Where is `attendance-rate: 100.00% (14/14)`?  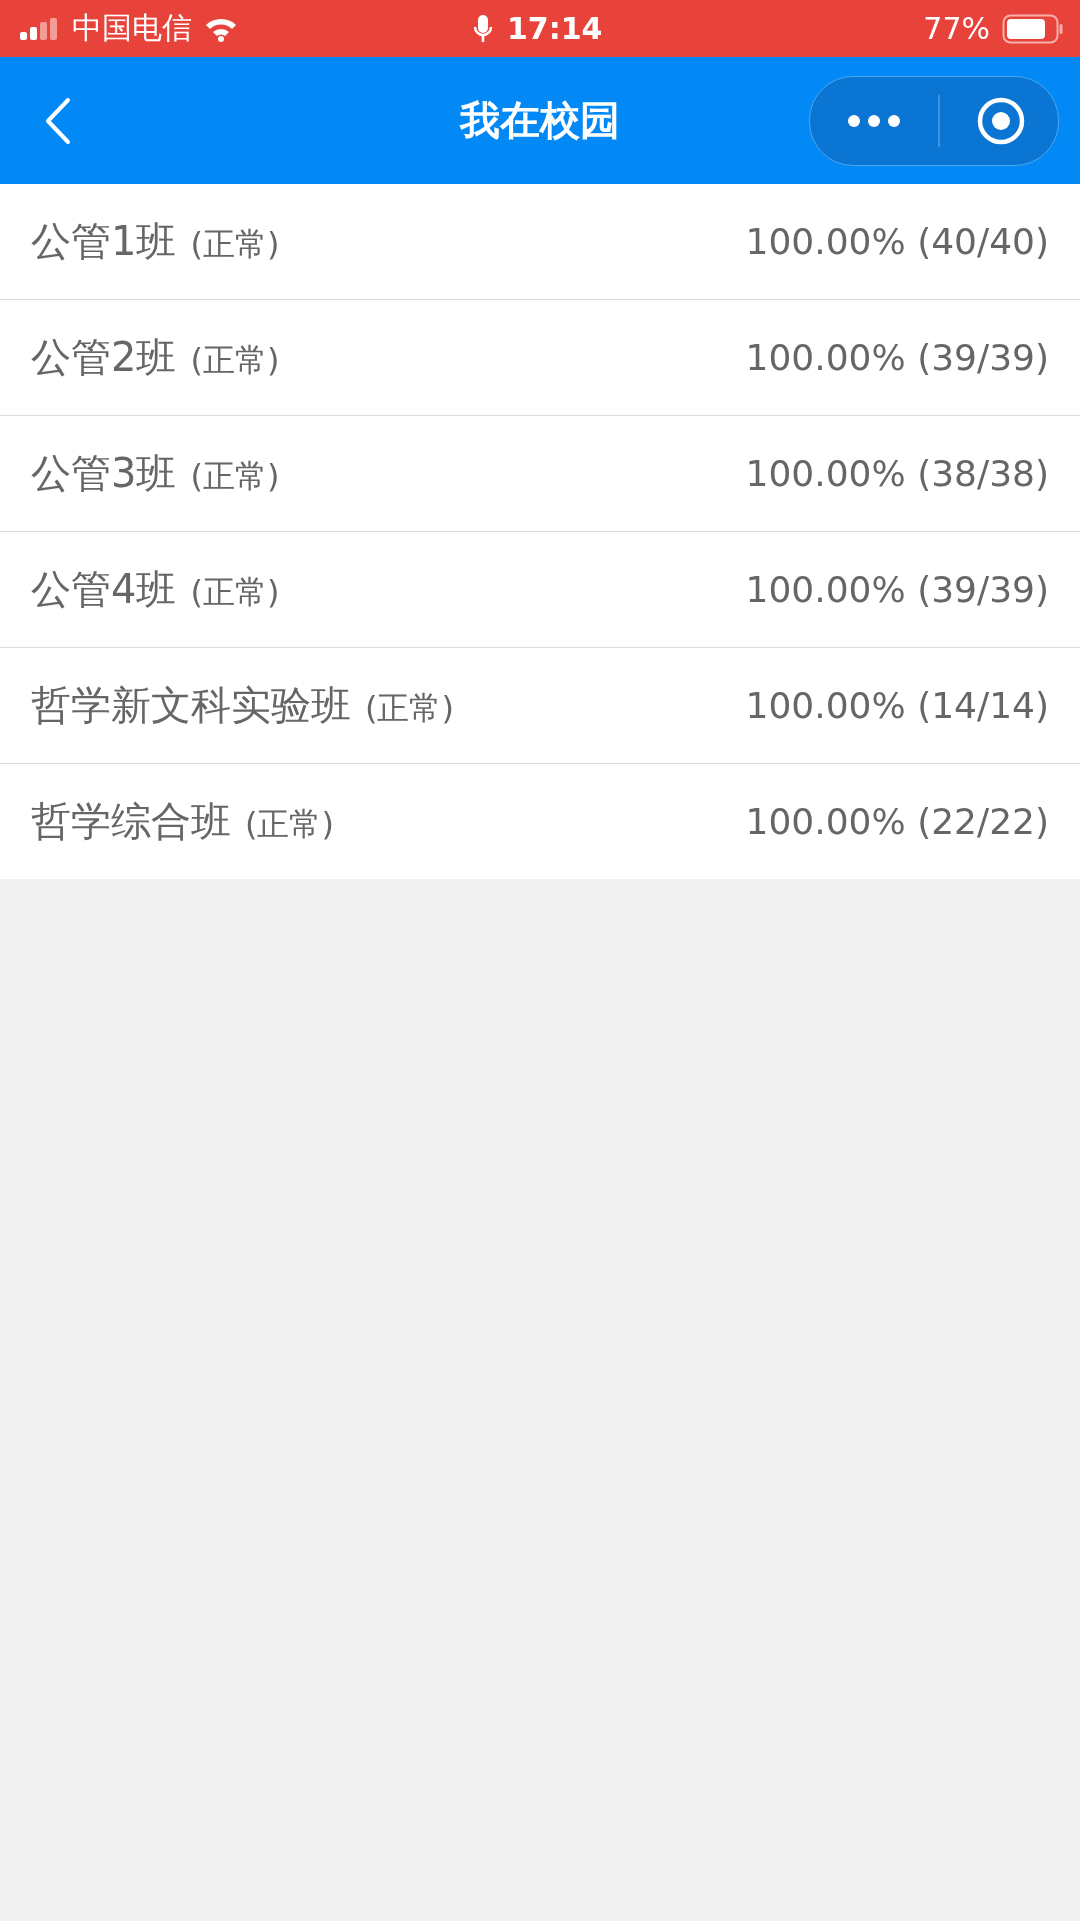
attendance-rate: 100.00% (14/14) is located at coordinates (897, 705).